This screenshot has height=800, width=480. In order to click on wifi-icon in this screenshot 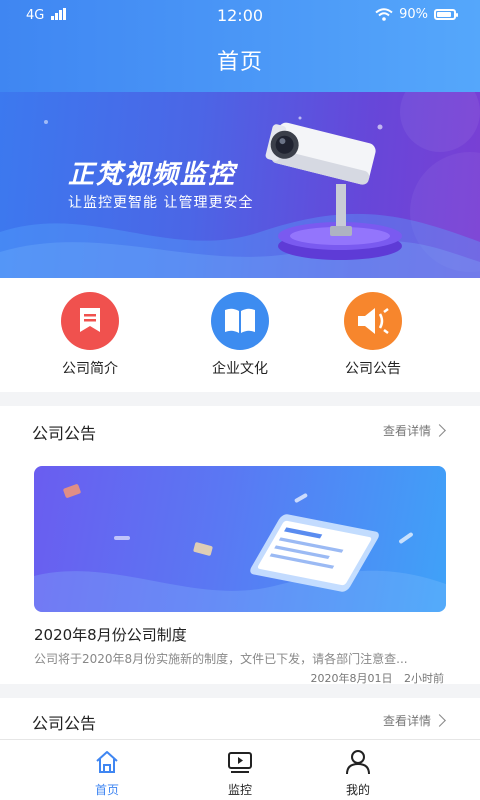, I will do `click(384, 14)`.